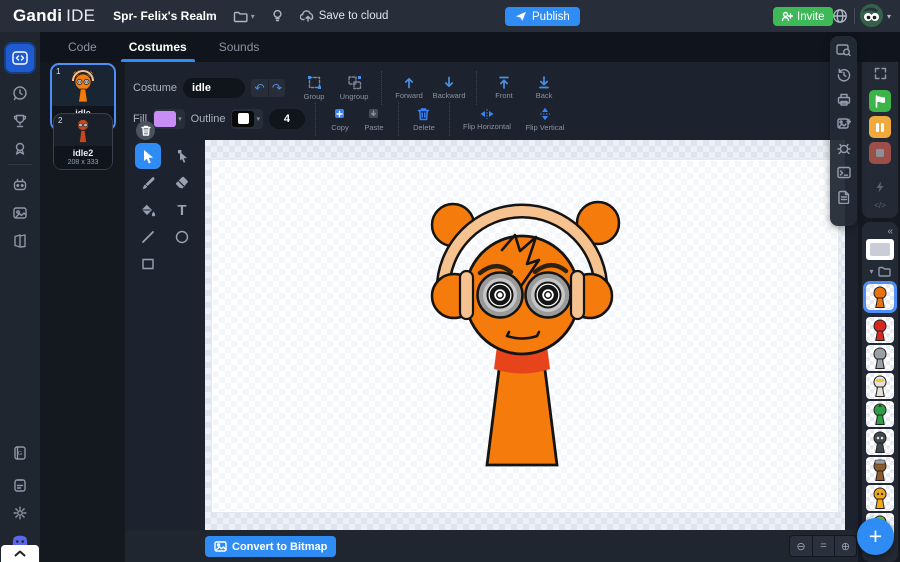  I want to click on chevron-up-icon, so click(20, 553).